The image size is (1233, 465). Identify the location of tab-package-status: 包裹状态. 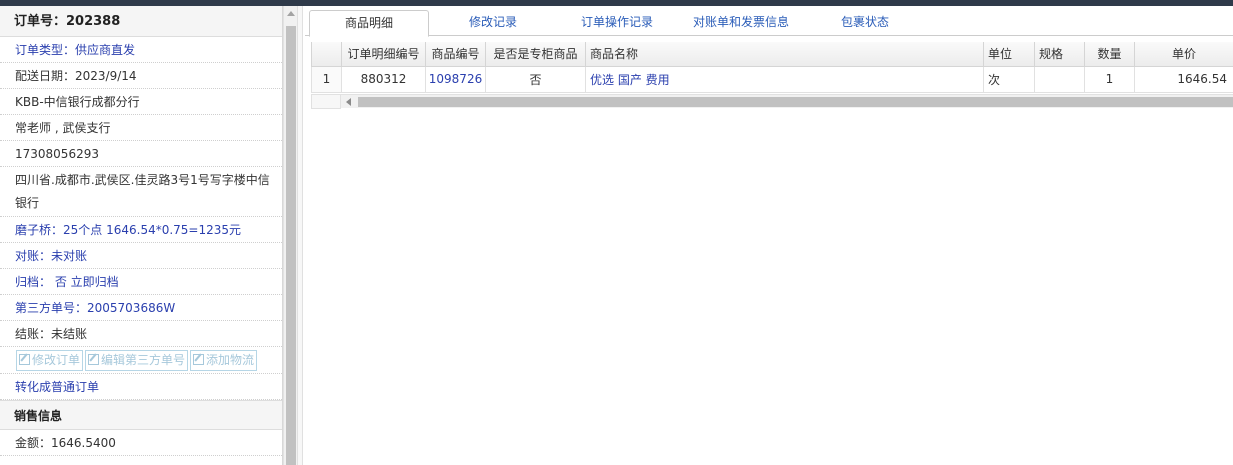
(865, 23).